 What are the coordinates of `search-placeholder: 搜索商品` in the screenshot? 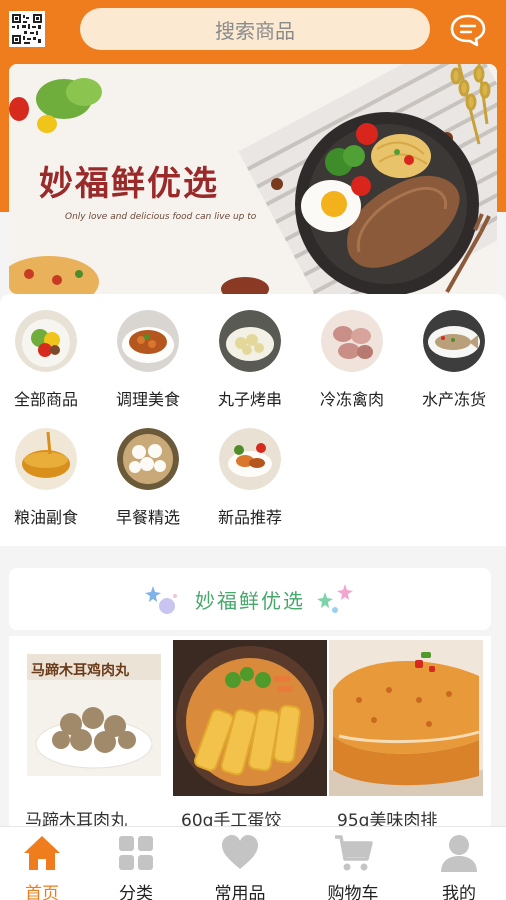 It's located at (255, 30).